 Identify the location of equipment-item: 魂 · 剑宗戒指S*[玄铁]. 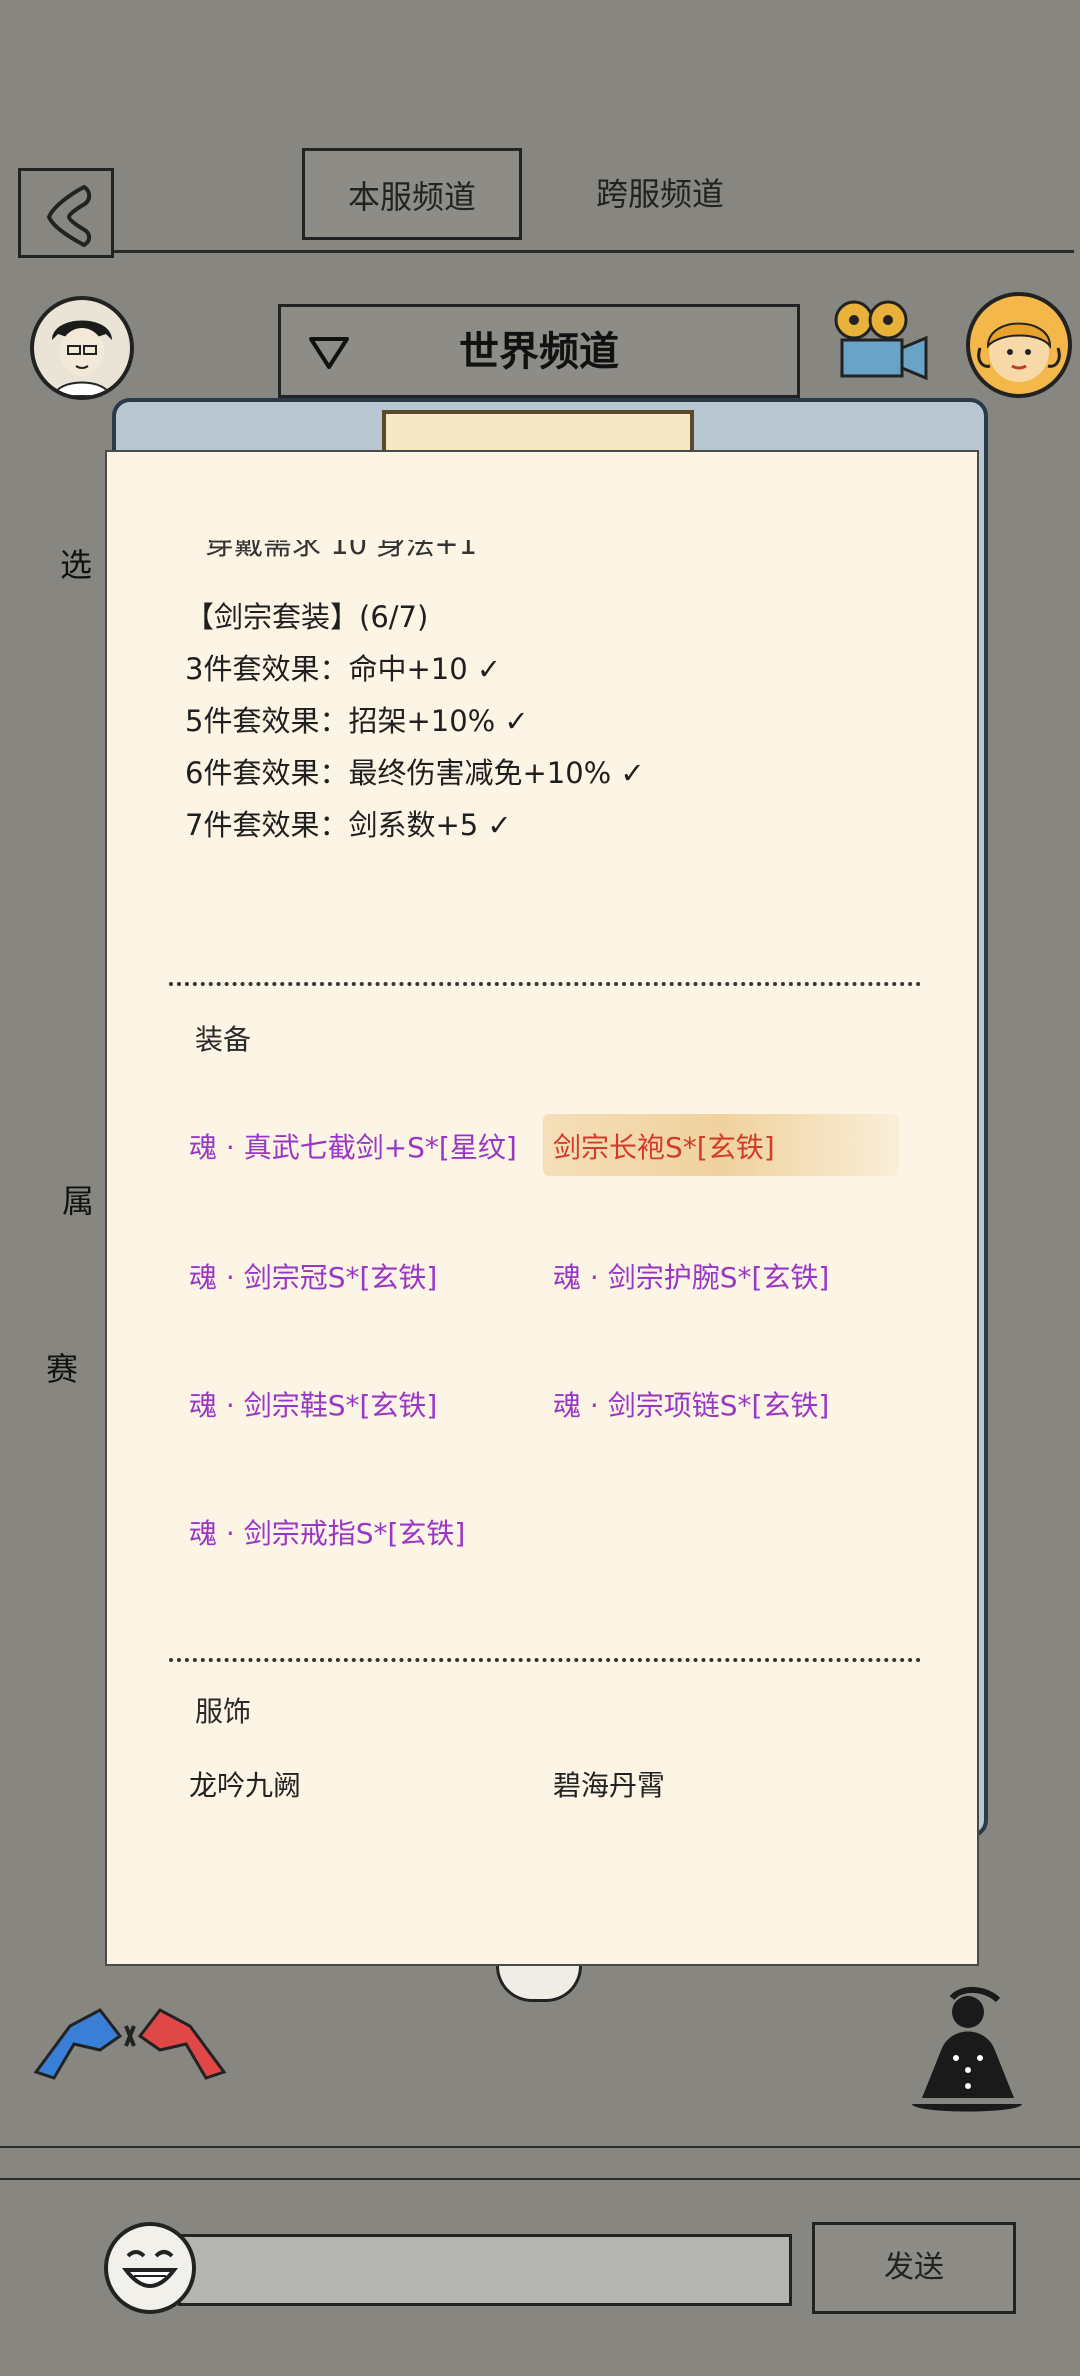
(327, 1532).